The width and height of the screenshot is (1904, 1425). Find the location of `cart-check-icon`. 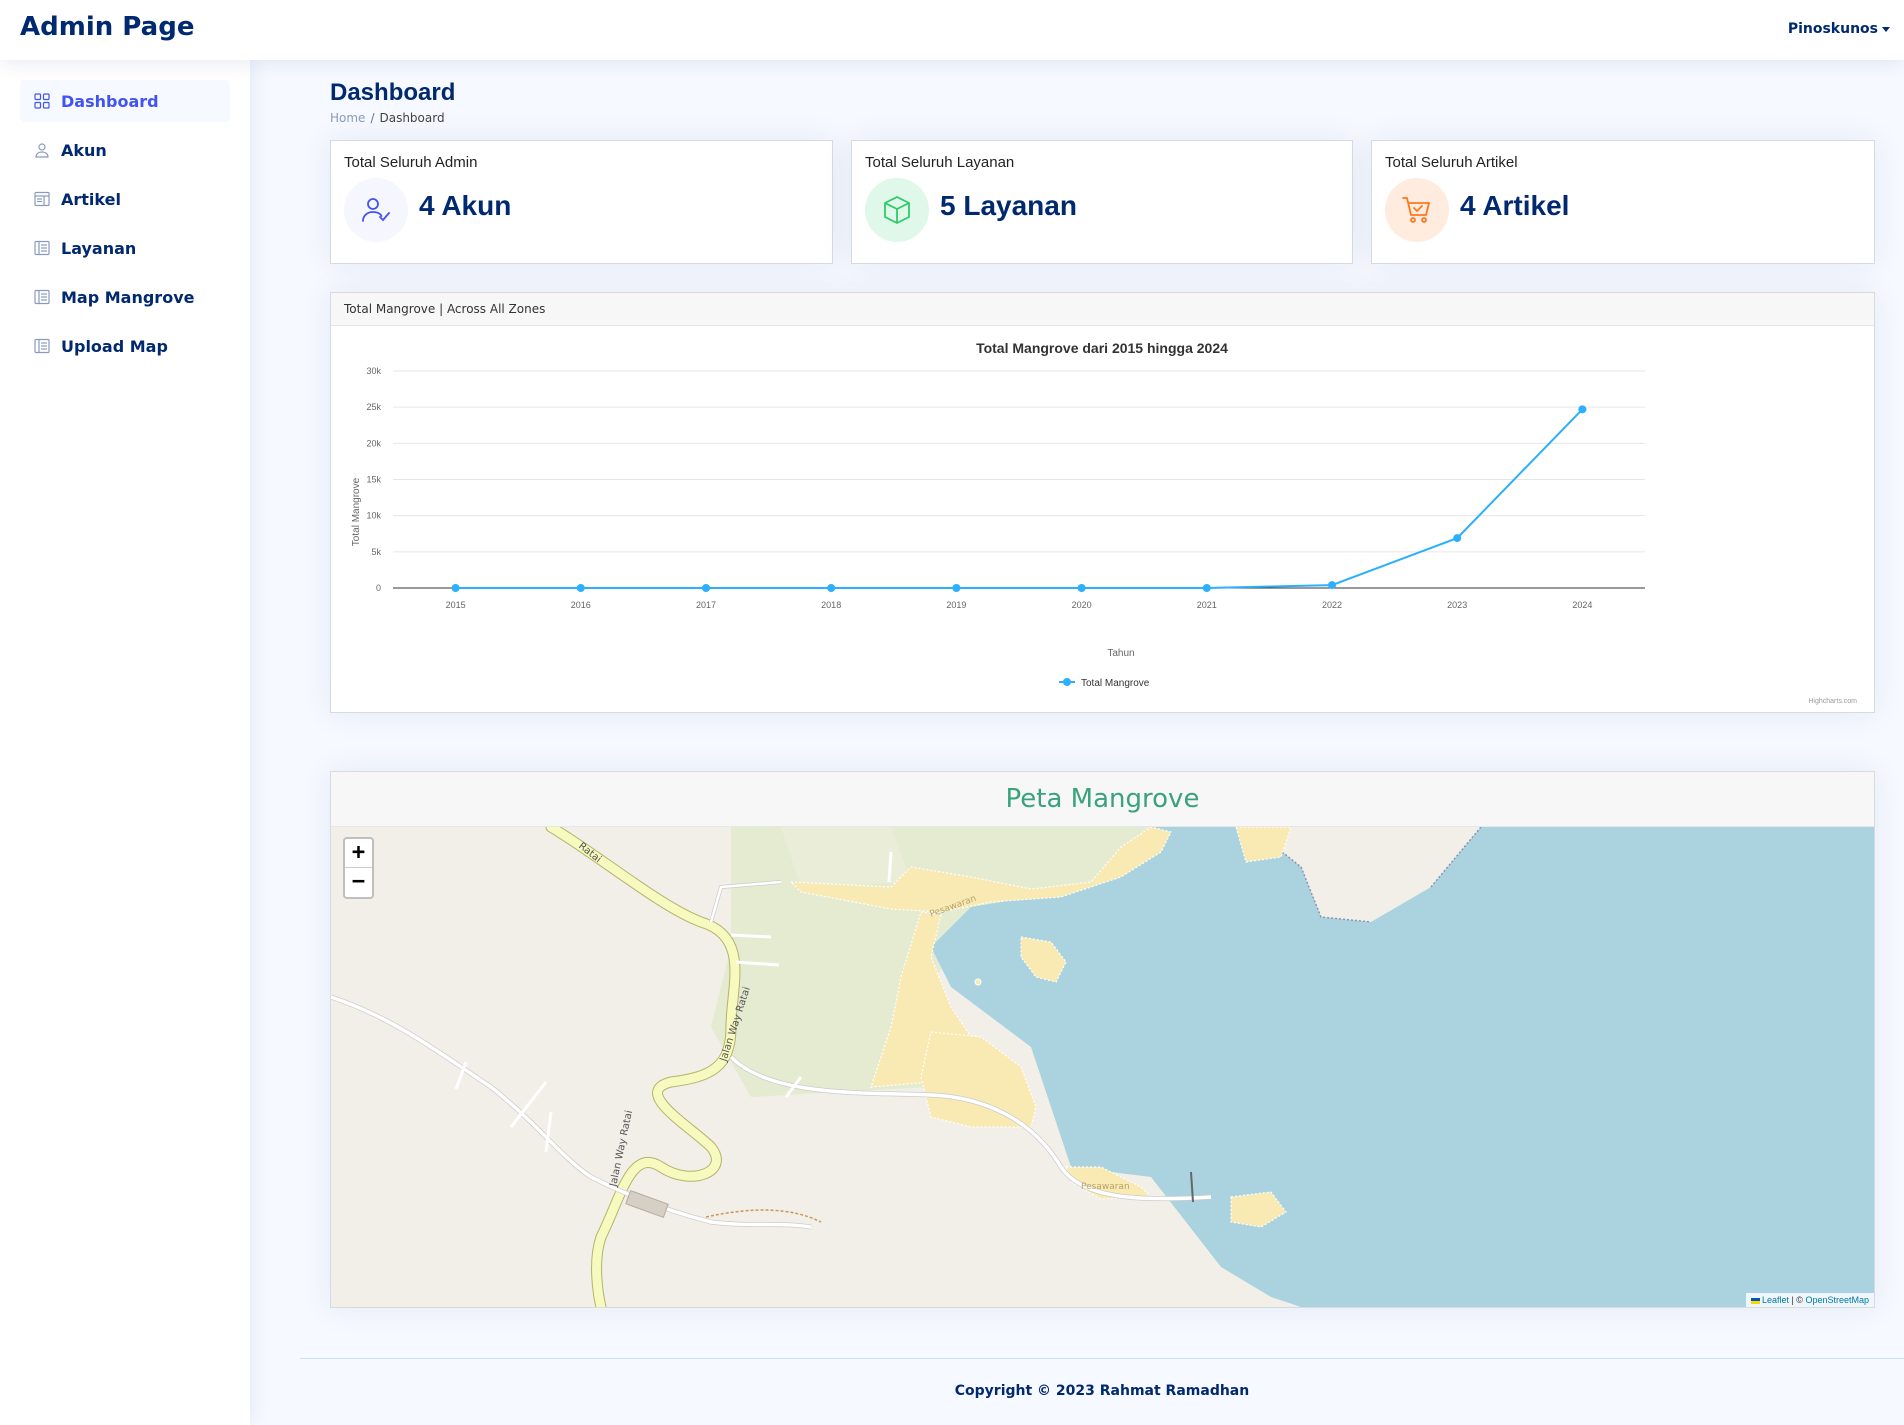

cart-check-icon is located at coordinates (1416, 210).